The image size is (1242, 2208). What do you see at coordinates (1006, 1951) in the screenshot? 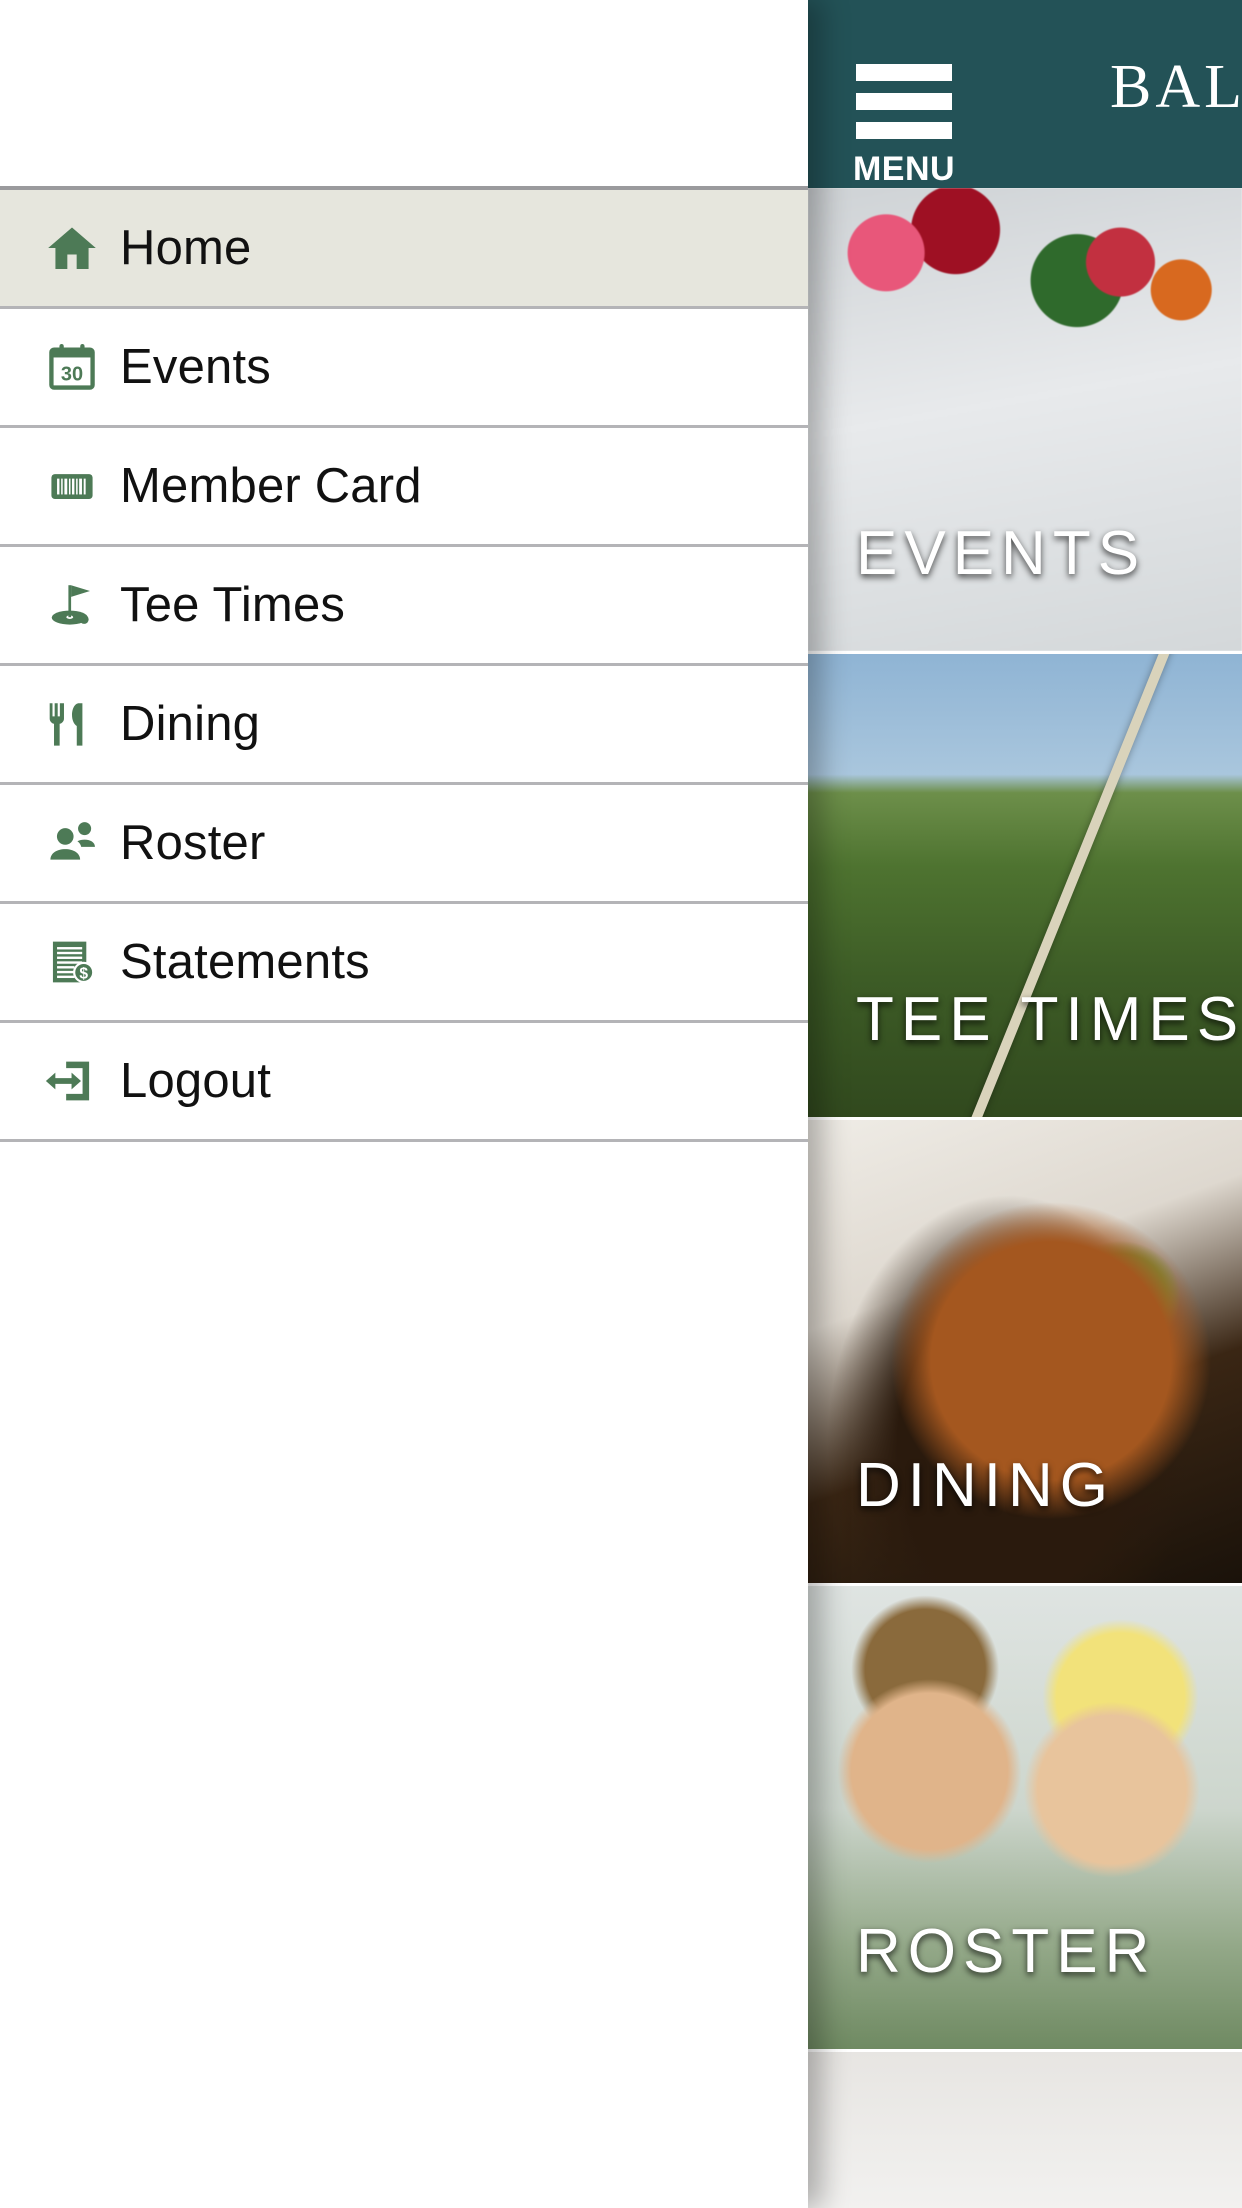
I see `card-label: ROSTER` at bounding box center [1006, 1951].